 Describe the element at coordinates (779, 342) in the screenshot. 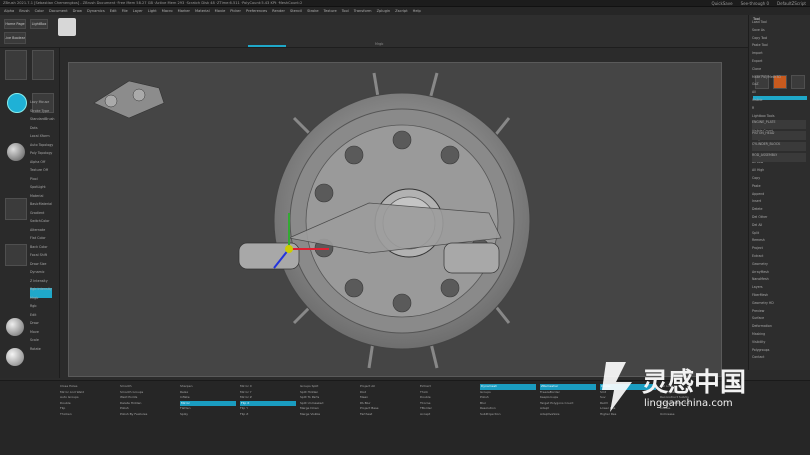

I see `tool-palette-row: Visibility` at that location.